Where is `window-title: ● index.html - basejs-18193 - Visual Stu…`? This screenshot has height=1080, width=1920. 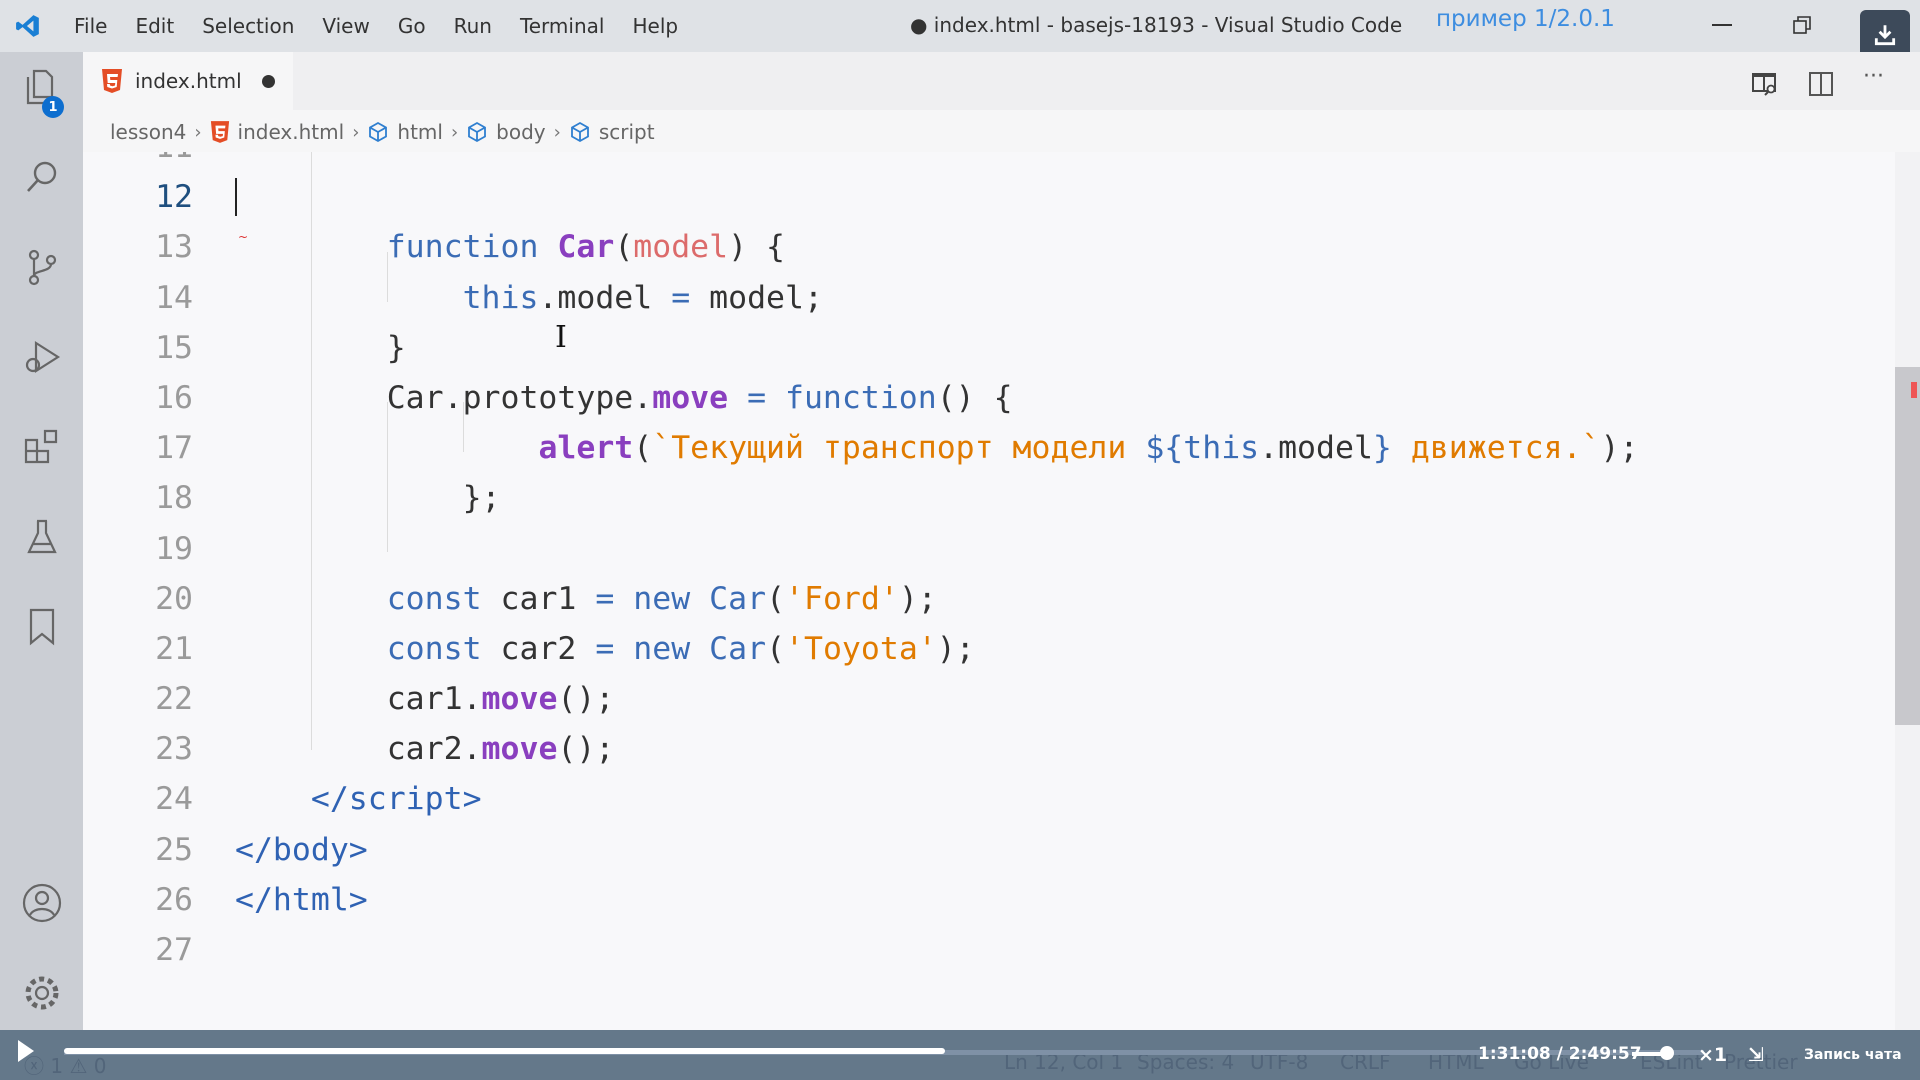
window-title: ● index.html - basejs-18193 - Visual Stu… is located at coordinates (1156, 25).